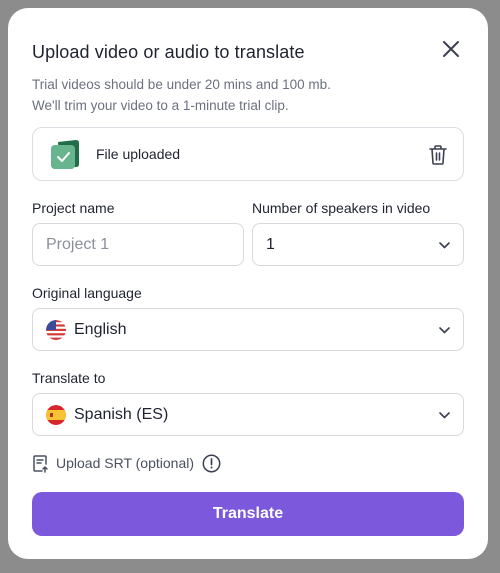 The image size is (500, 573). What do you see at coordinates (451, 49) in the screenshot?
I see `close-icon` at bounding box center [451, 49].